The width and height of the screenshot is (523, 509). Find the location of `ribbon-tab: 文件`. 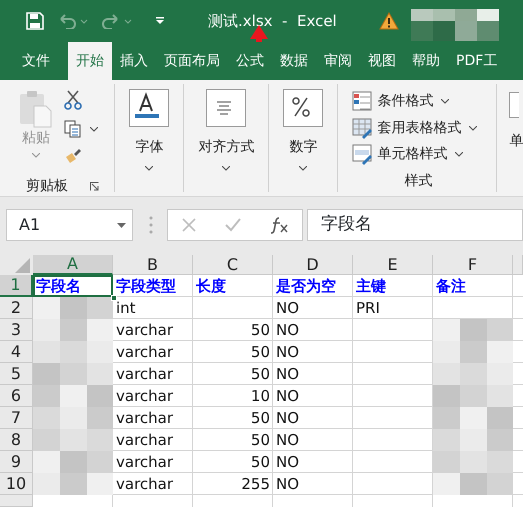

ribbon-tab: 文件 is located at coordinates (36, 61).